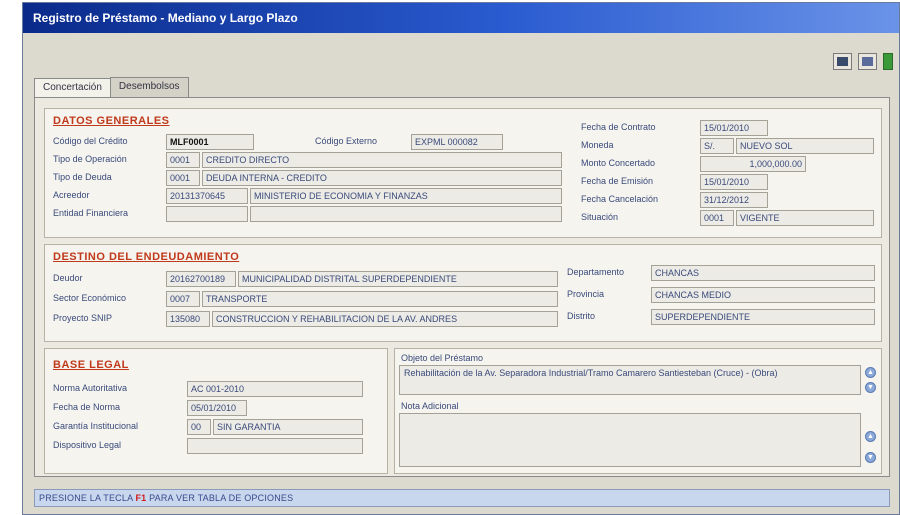 This screenshot has height=515, width=900. Describe the element at coordinates (382, 178) in the screenshot. I see `tipo-deuda-desc-field: DEUDA INTERNA - CREDITO` at that location.